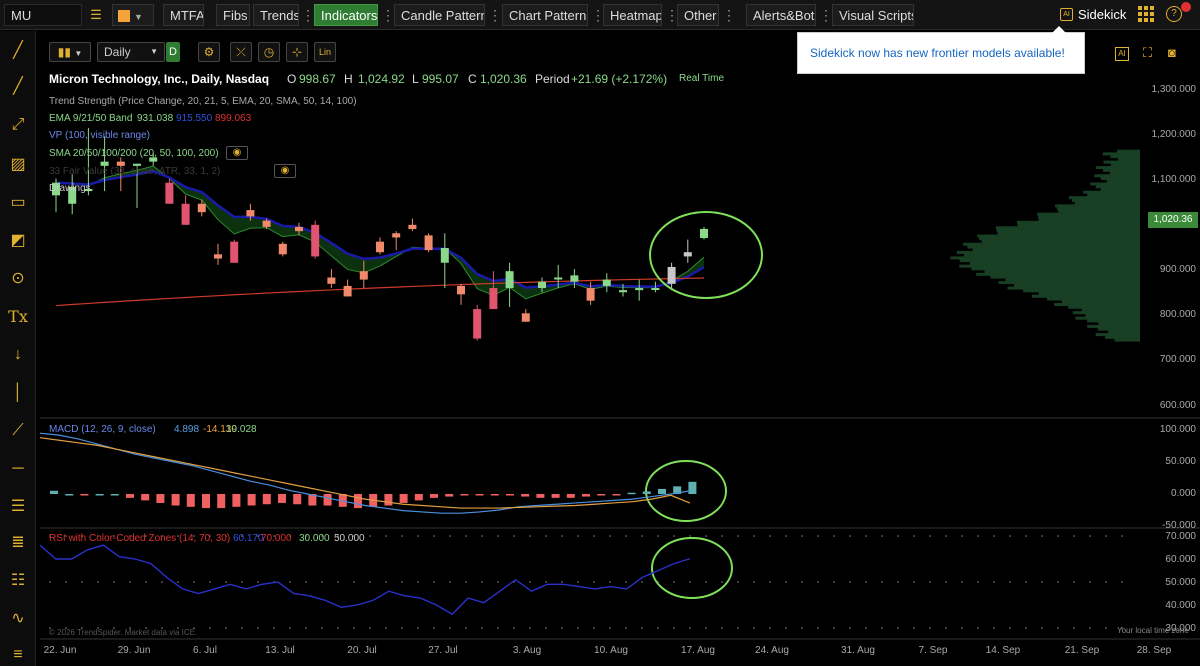  I want to click on circle-tool-icon: ⊙, so click(18, 279).